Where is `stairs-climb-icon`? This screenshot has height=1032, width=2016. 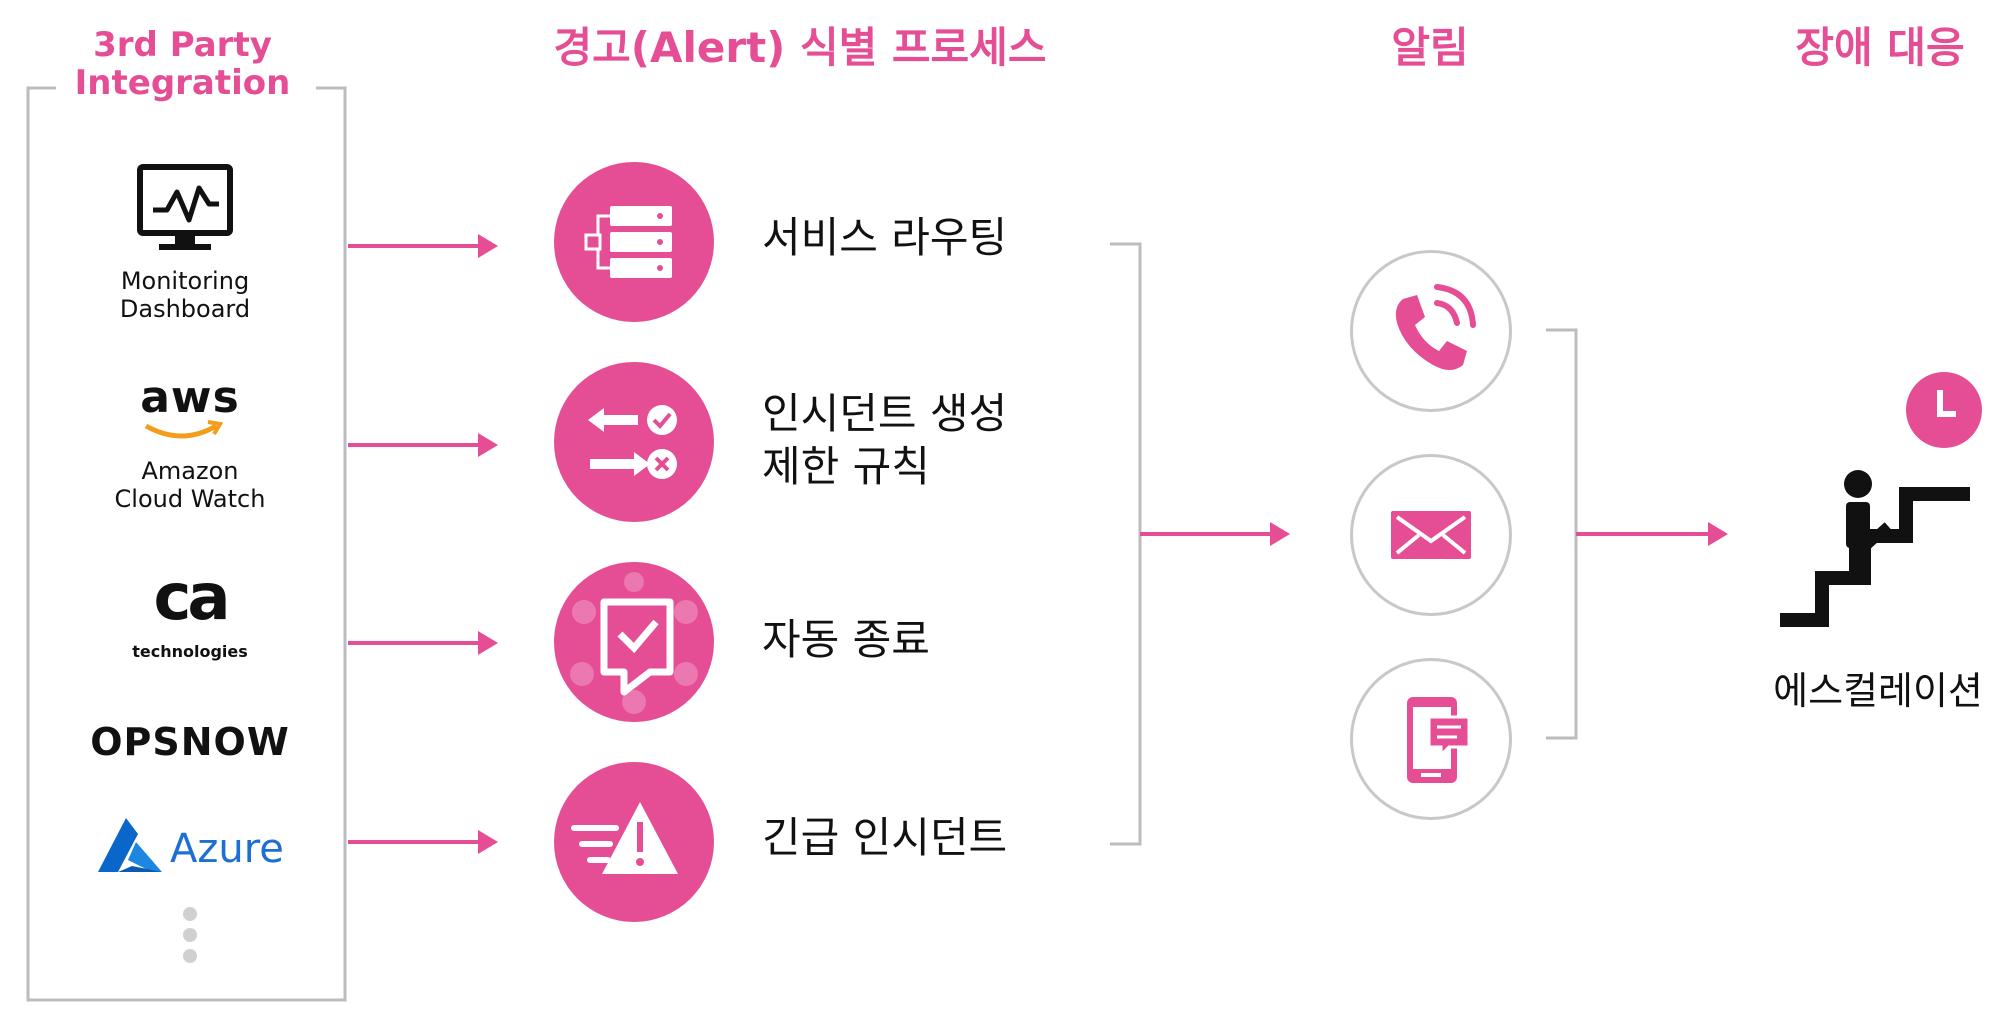
stairs-climb-icon is located at coordinates (1875, 548).